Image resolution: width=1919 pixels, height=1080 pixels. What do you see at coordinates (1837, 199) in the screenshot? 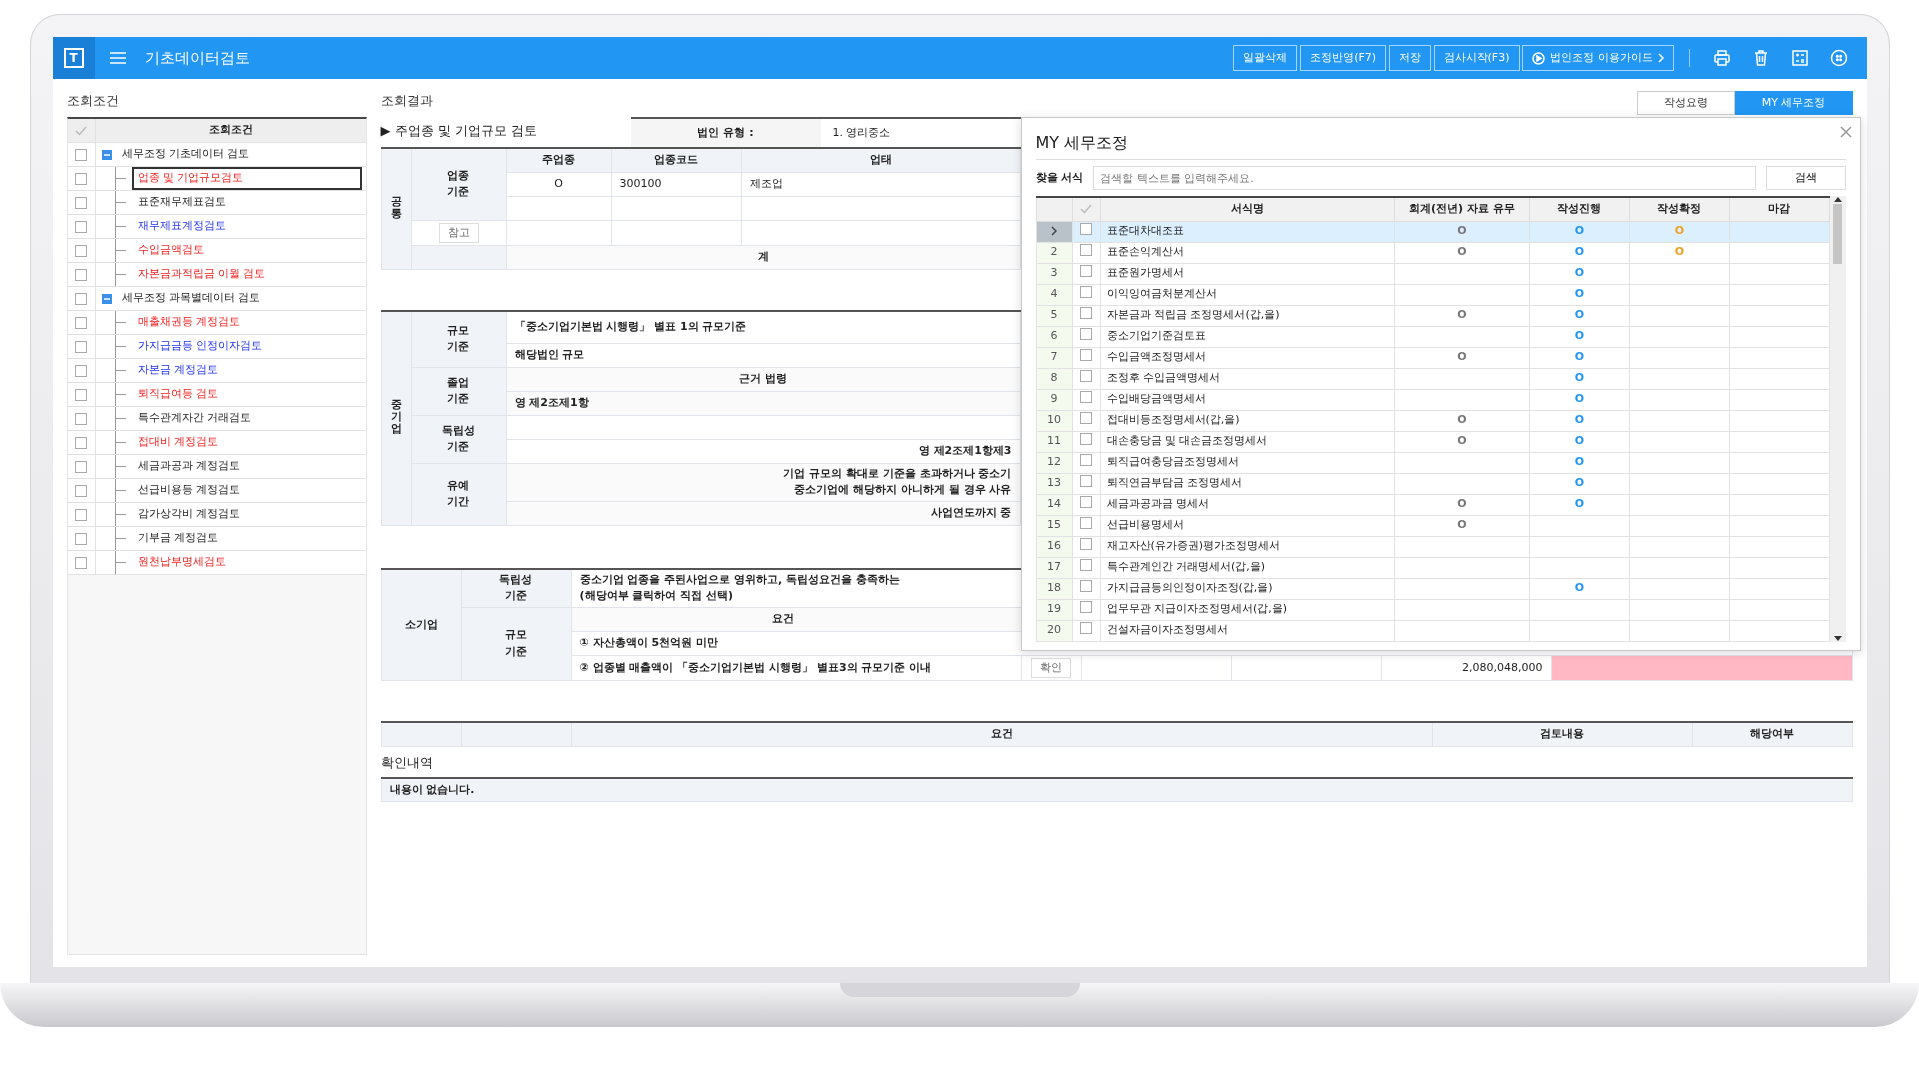
I see `scroll-up-icon` at bounding box center [1837, 199].